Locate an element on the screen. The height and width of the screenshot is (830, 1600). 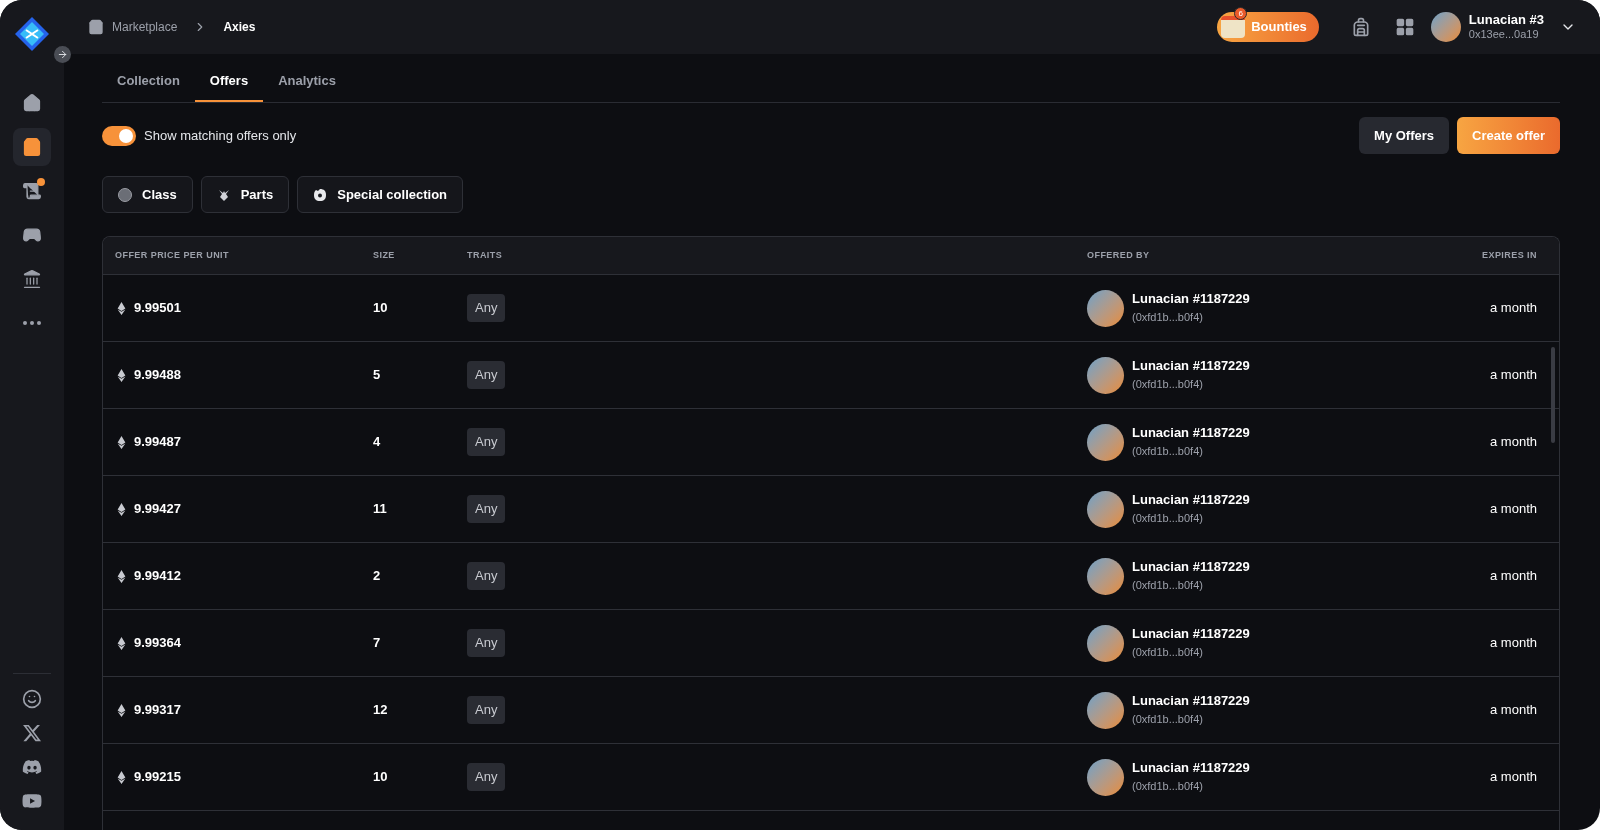
column-header: OFFER PRICE PER UNIT is located at coordinates (172, 255).